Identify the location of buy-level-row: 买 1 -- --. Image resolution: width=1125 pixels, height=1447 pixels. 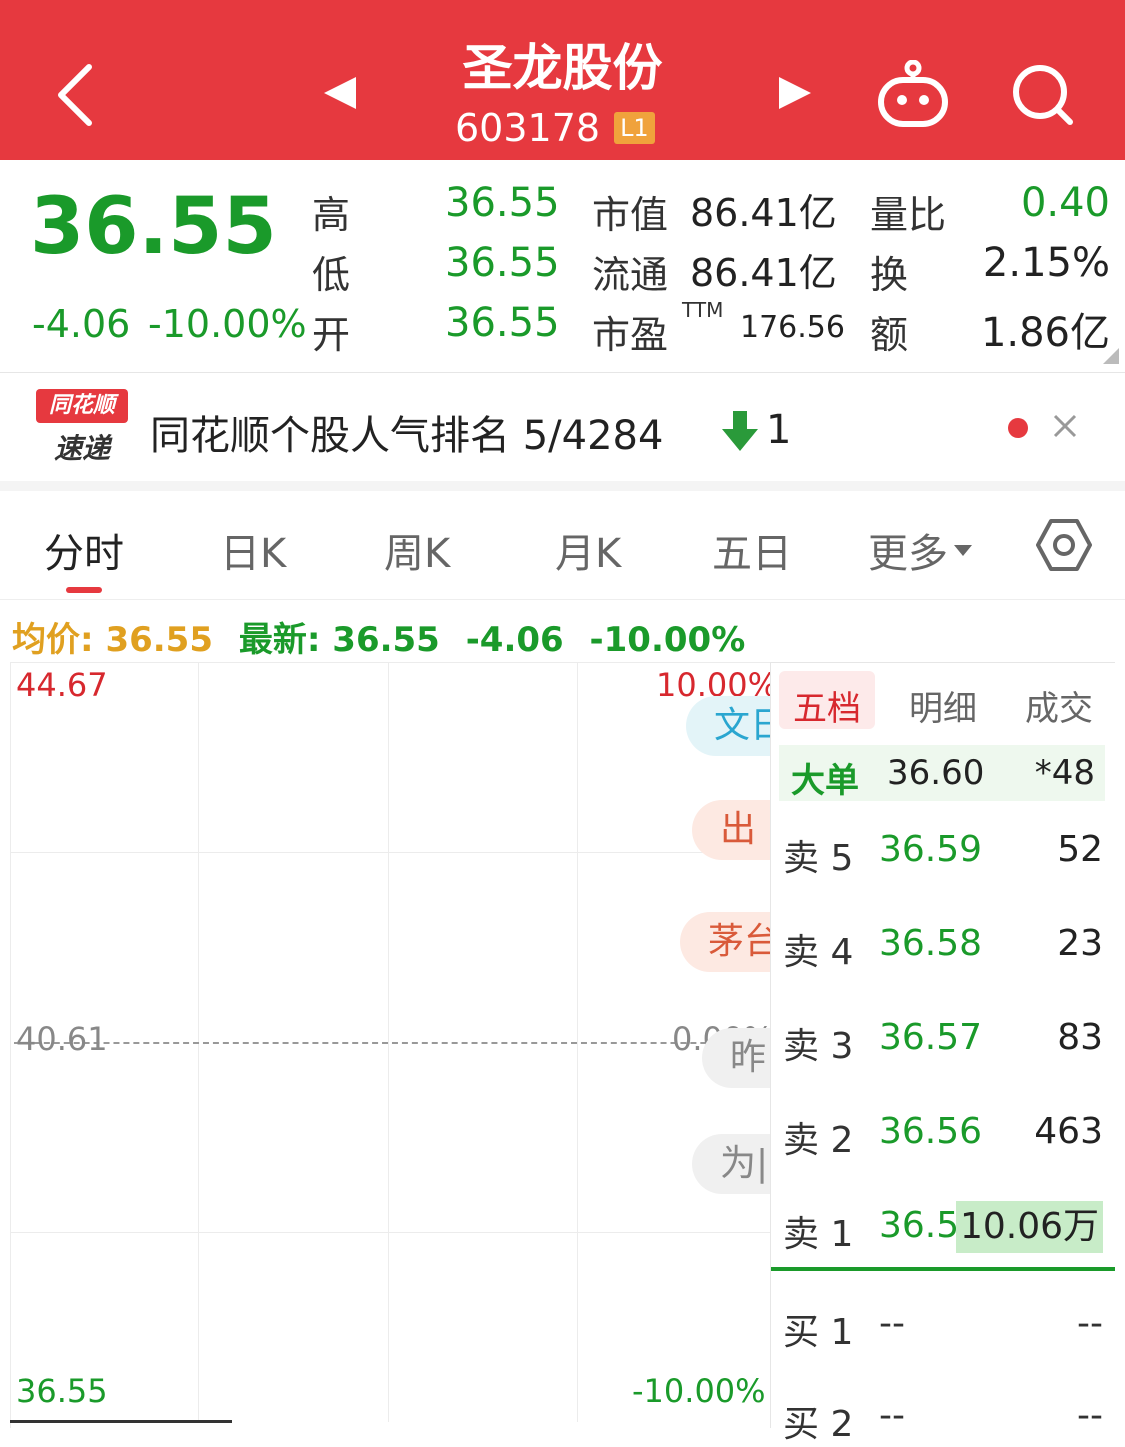
(943, 1325).